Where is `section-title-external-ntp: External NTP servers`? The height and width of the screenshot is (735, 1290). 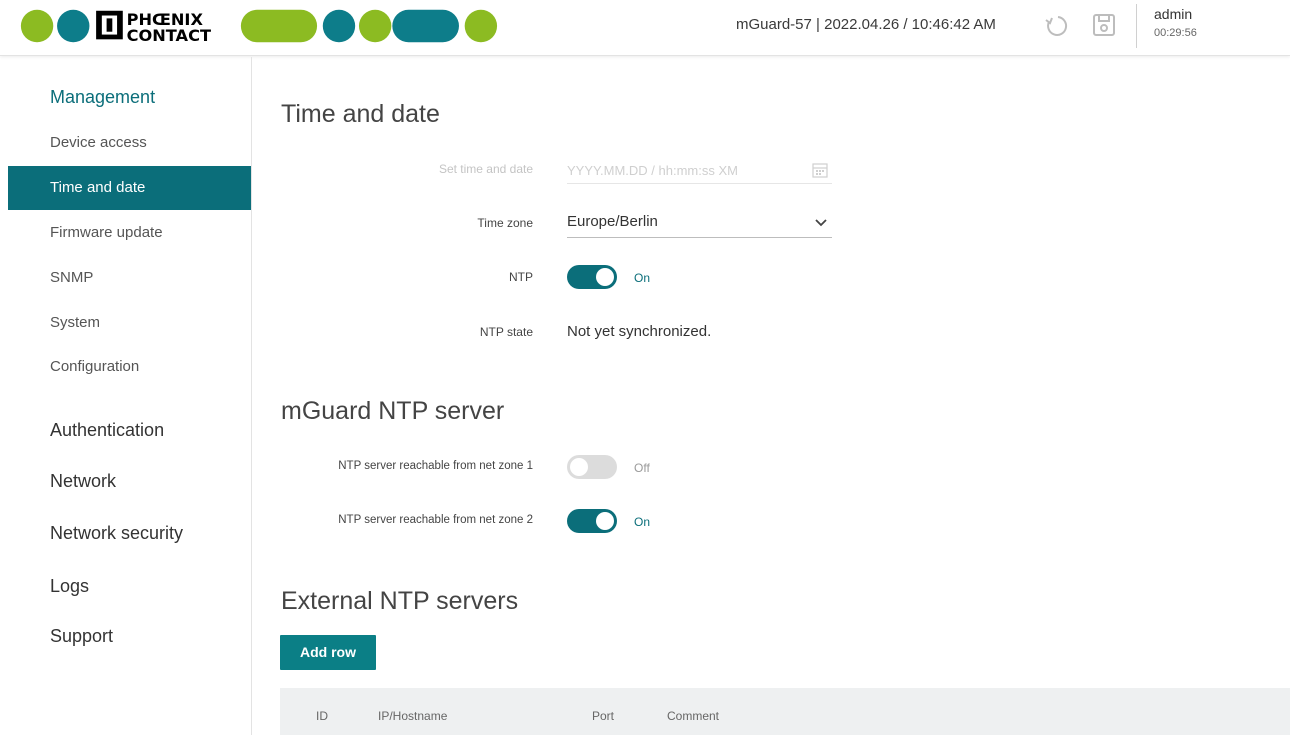
section-title-external-ntp: External NTP servers is located at coordinates (400, 601).